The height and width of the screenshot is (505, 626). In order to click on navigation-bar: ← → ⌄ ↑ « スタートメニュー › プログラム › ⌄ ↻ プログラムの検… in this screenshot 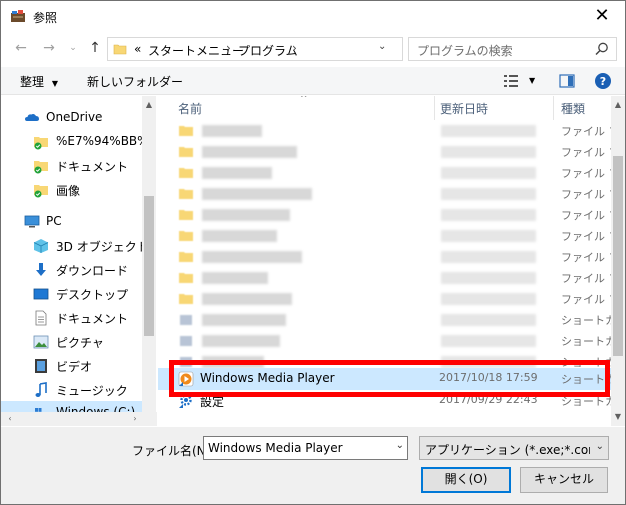, I will do `click(313, 49)`.